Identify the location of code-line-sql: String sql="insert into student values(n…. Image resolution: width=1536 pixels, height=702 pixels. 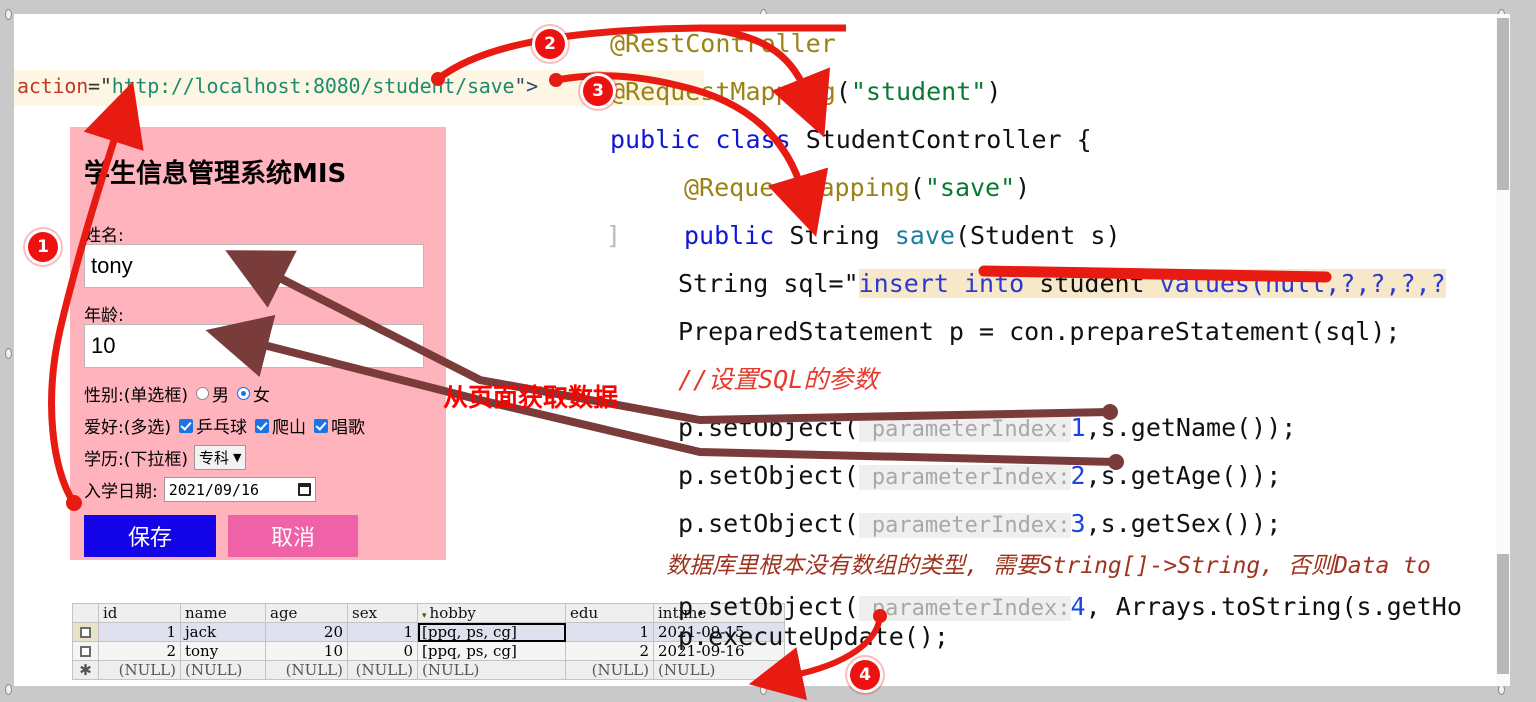
(1062, 284).